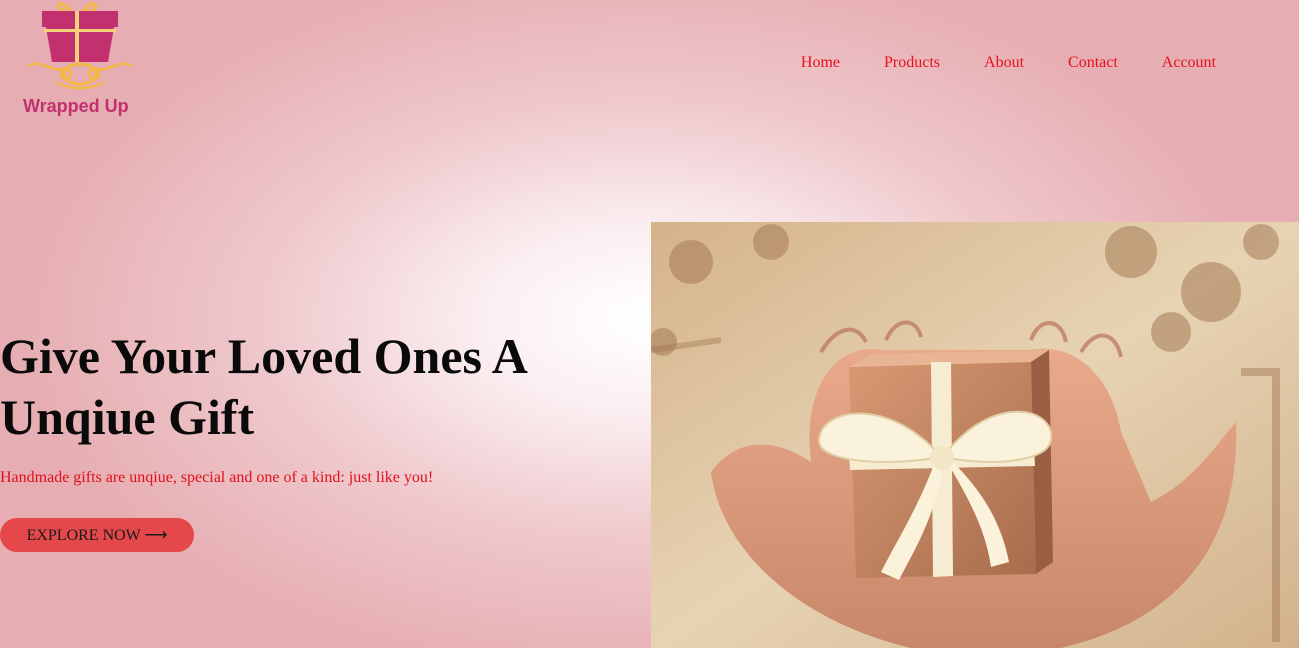 The width and height of the screenshot is (1299, 648). What do you see at coordinates (80, 46) in the screenshot?
I see `gift-box-icon` at bounding box center [80, 46].